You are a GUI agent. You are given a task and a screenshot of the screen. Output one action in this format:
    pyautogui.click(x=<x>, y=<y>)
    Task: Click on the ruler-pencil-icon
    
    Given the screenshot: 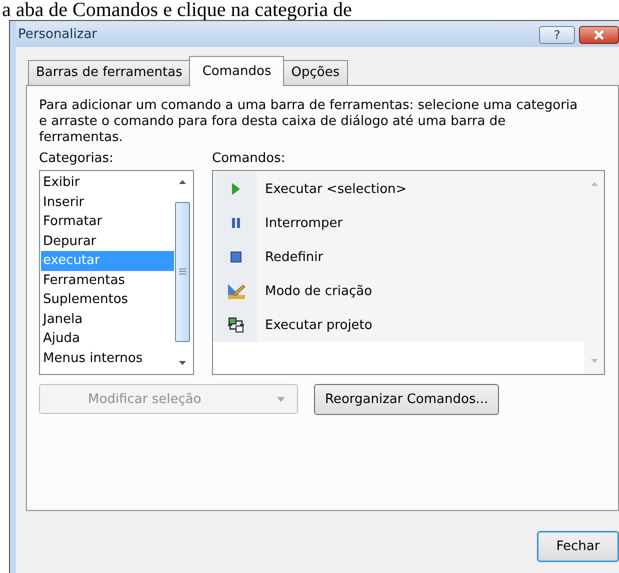 What is the action you would take?
    pyautogui.click(x=236, y=291)
    